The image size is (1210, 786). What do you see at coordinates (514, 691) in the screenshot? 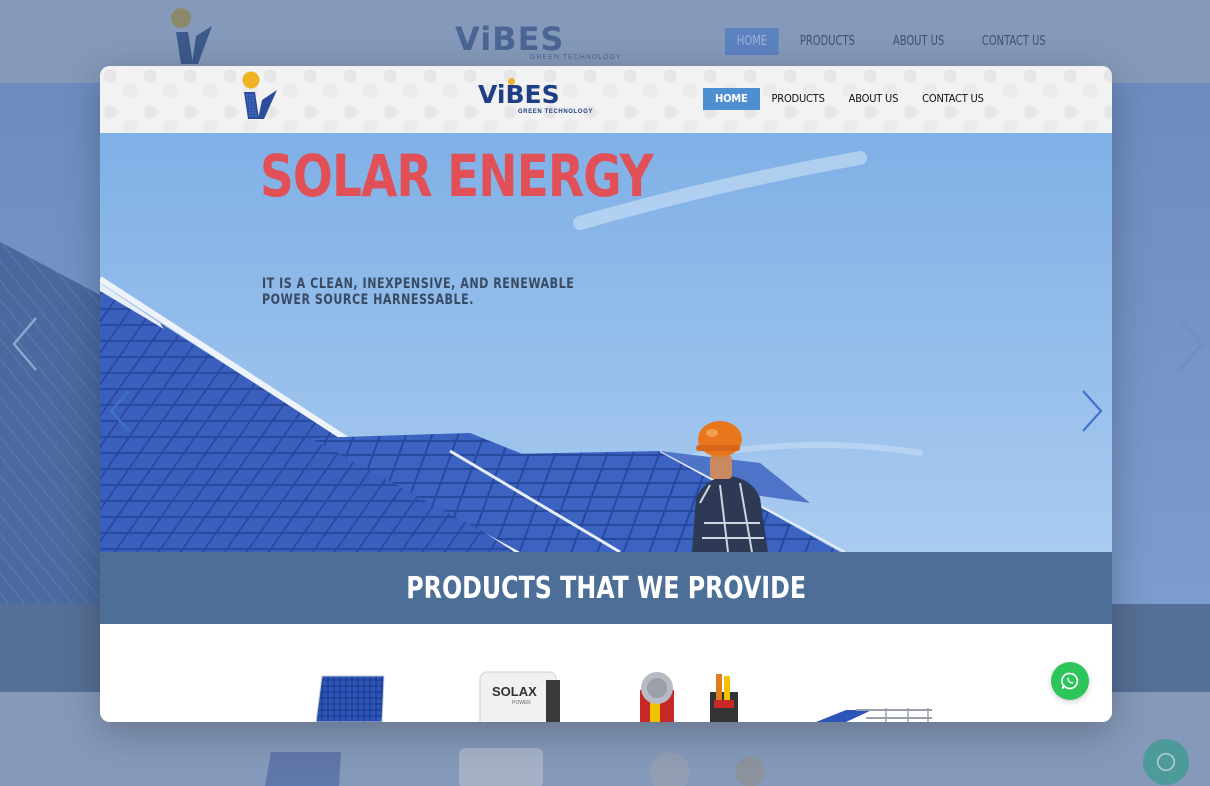
I see `inverter-brand-text: SOLAX` at bounding box center [514, 691].